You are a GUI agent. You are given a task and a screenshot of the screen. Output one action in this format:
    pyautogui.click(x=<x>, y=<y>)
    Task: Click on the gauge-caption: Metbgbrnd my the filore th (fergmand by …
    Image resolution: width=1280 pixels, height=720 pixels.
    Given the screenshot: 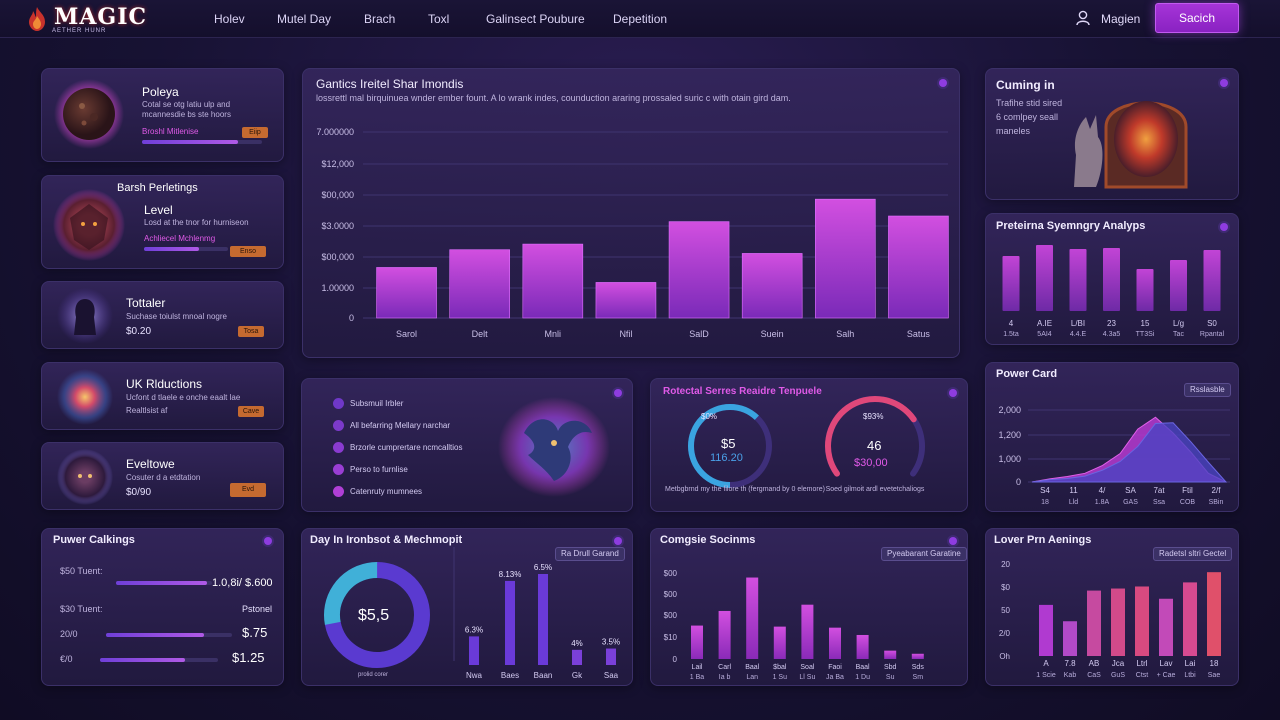 What is the action you would take?
    pyautogui.click(x=745, y=489)
    